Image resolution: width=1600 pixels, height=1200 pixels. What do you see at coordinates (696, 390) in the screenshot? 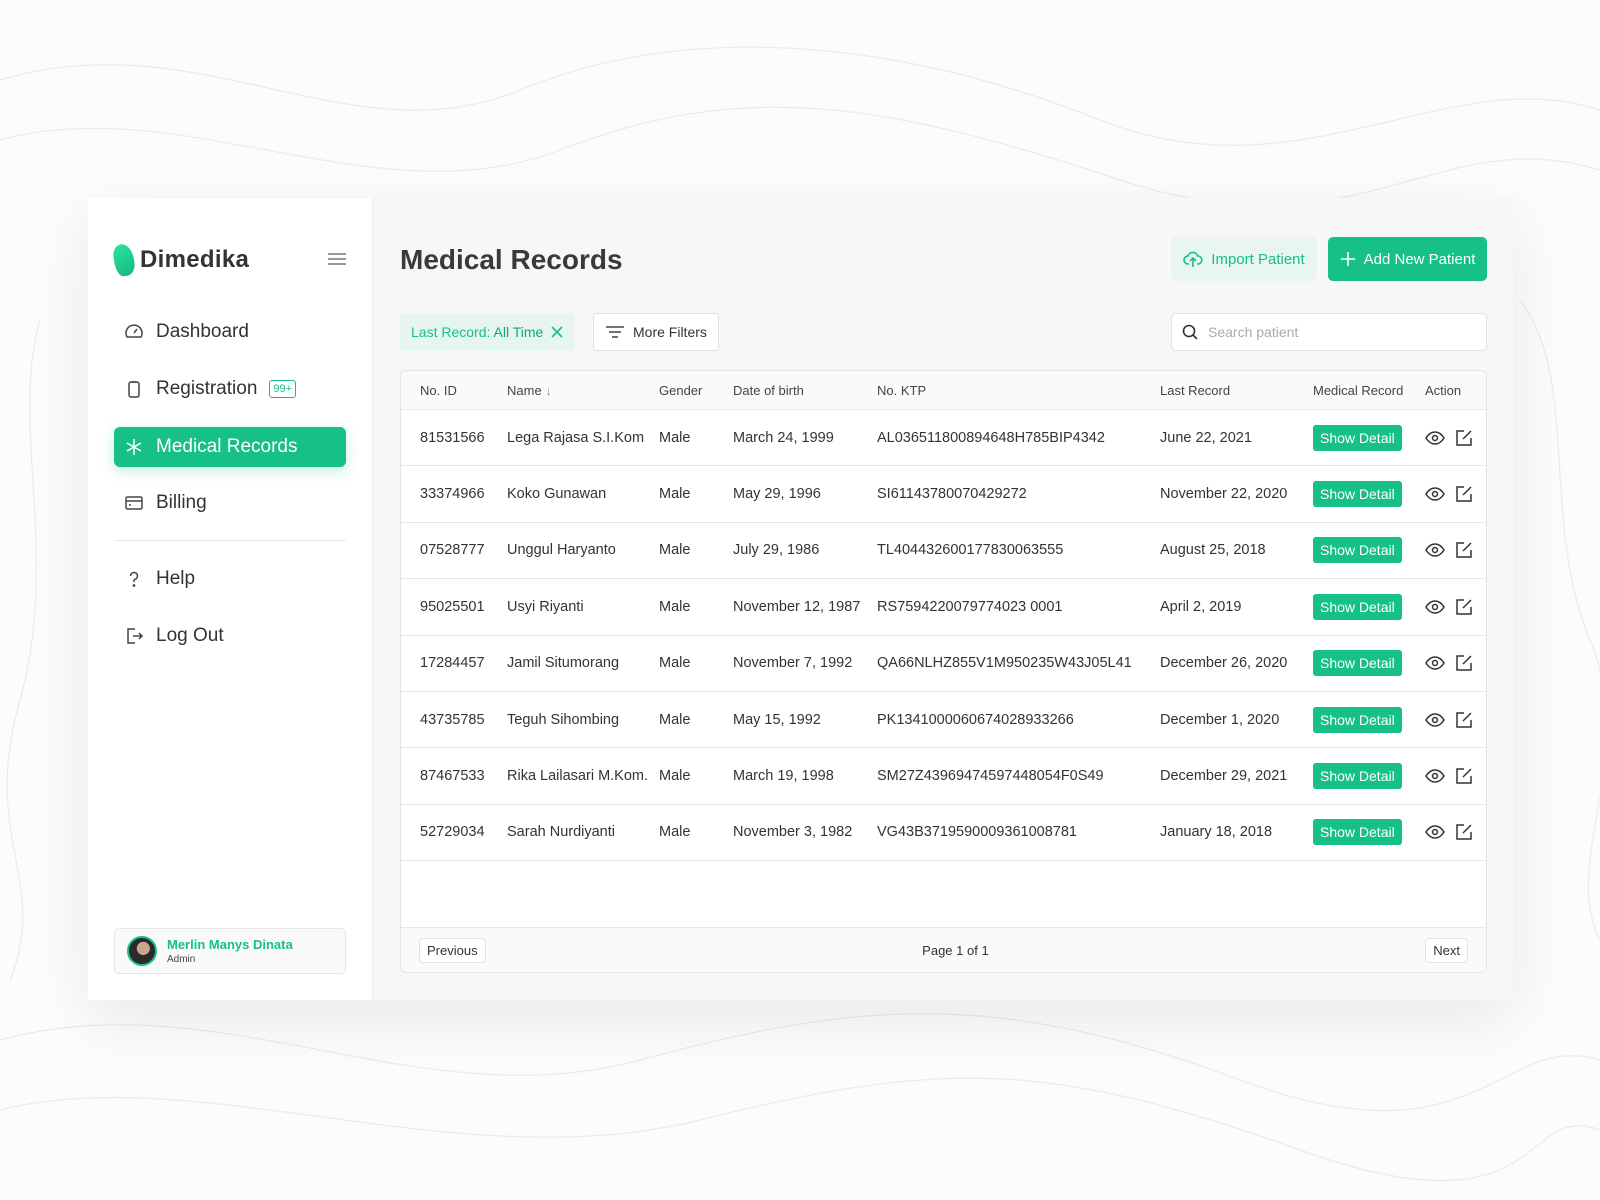
I see `col-gender: Gender` at bounding box center [696, 390].